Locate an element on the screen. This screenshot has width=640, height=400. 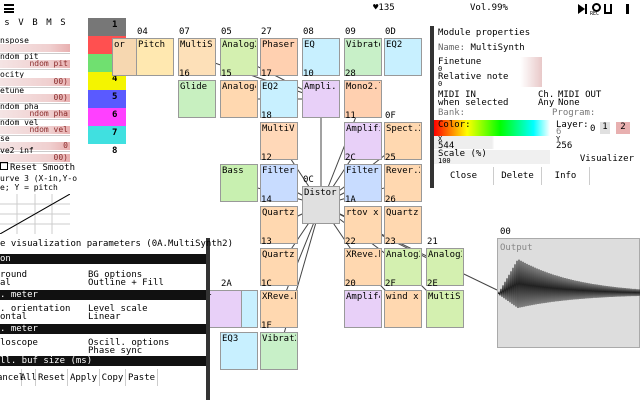
layer-cell: 5 is located at coordinates (107, 99).